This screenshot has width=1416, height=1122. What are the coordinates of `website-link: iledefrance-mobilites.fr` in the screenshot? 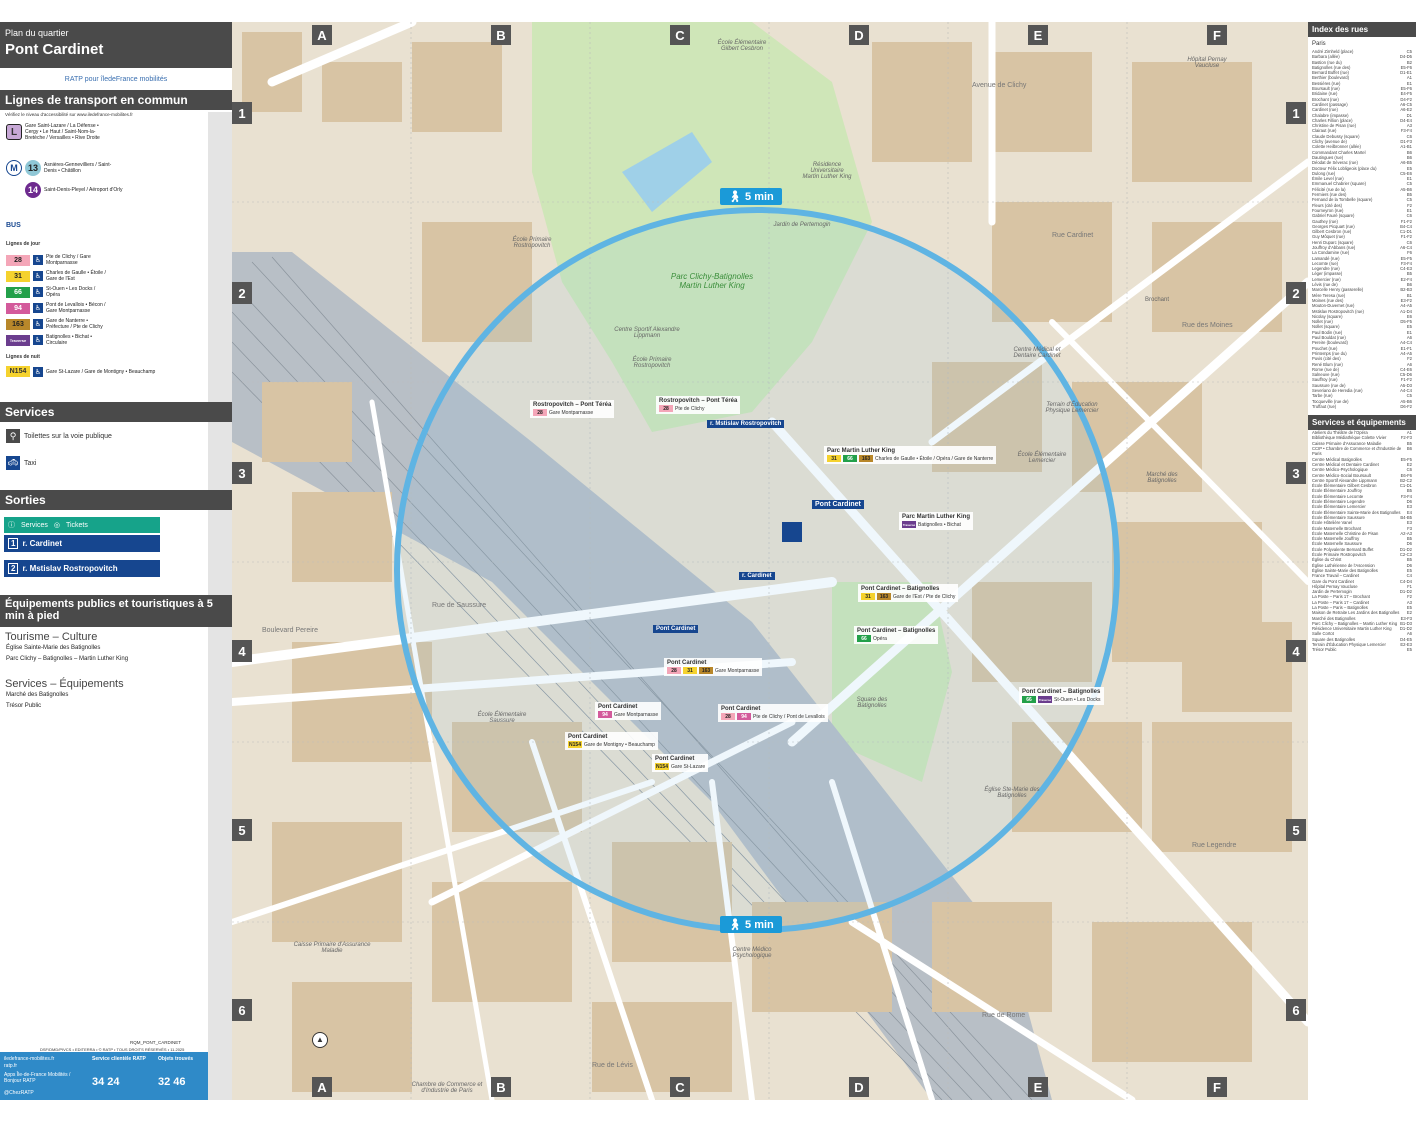 It's located at (29, 1059).